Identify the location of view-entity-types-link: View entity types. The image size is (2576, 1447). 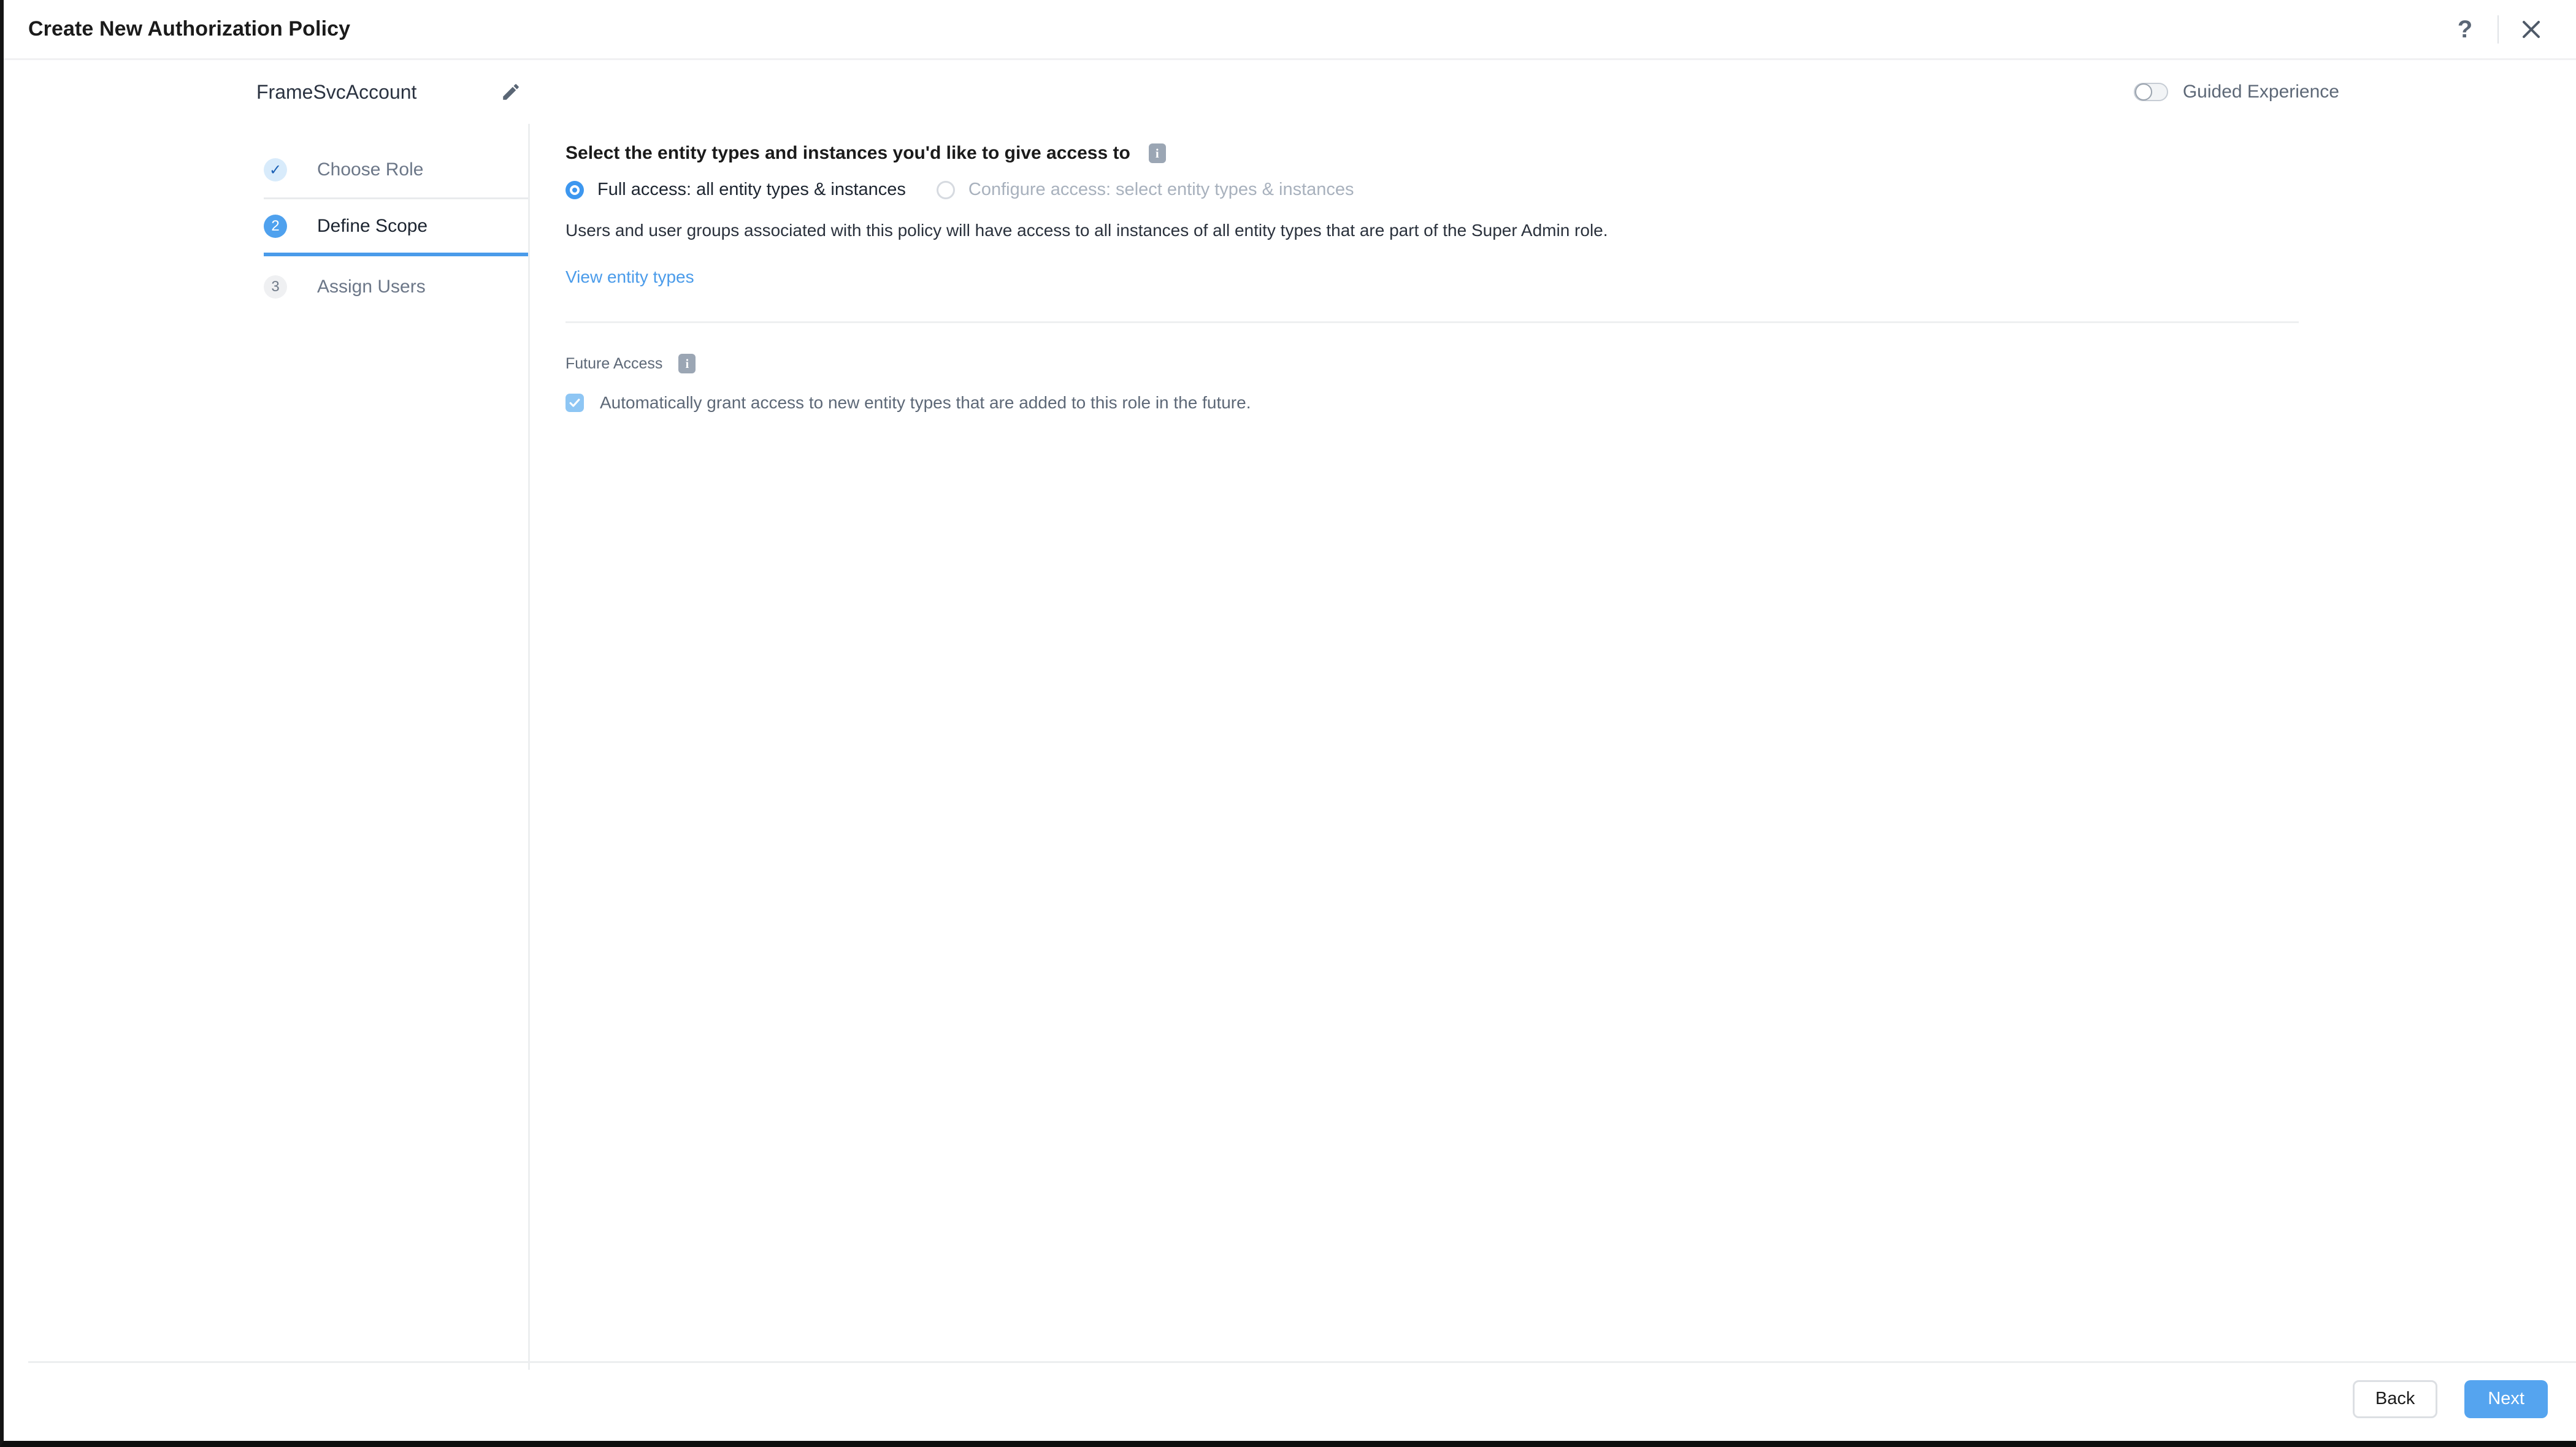
(629, 277).